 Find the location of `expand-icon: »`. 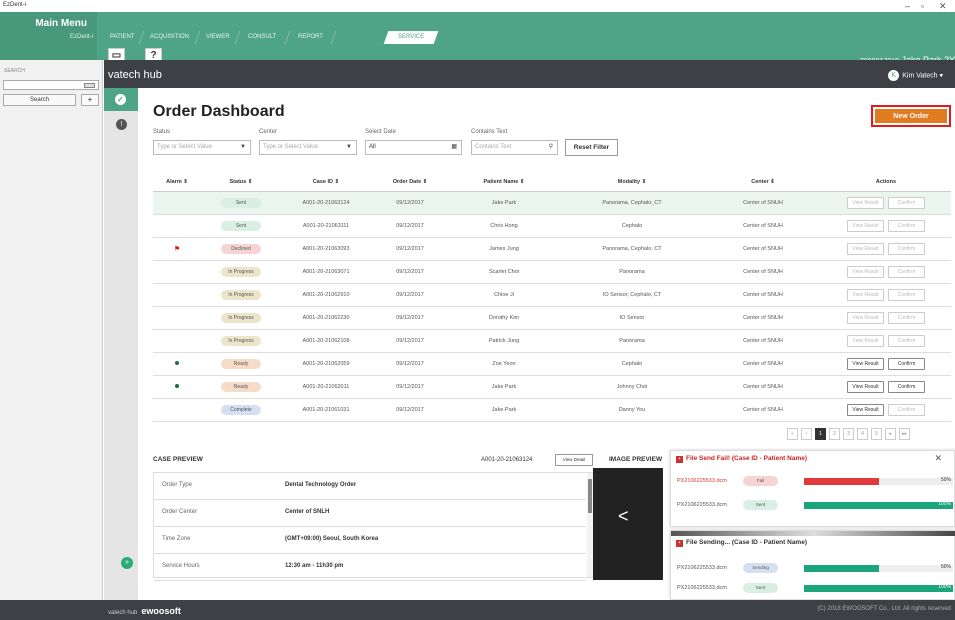

expand-icon: » is located at coordinates (127, 563).